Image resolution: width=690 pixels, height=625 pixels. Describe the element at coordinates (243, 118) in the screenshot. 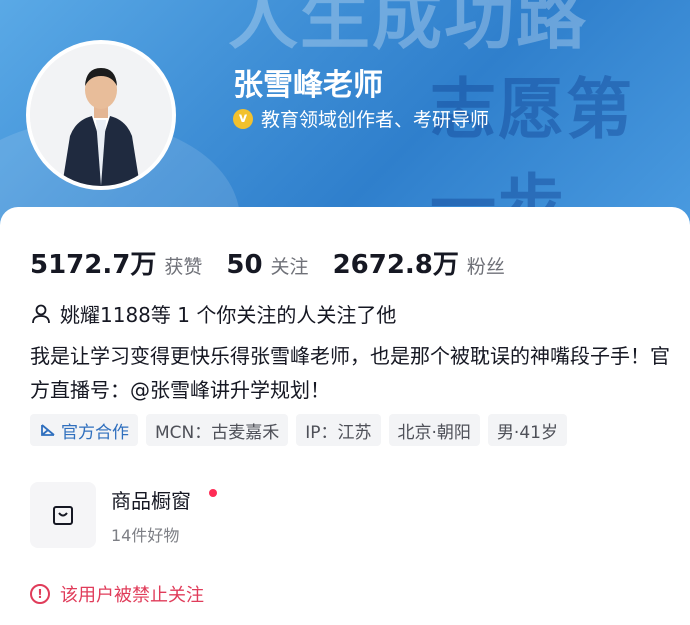

I see `verified-icon: v` at that location.